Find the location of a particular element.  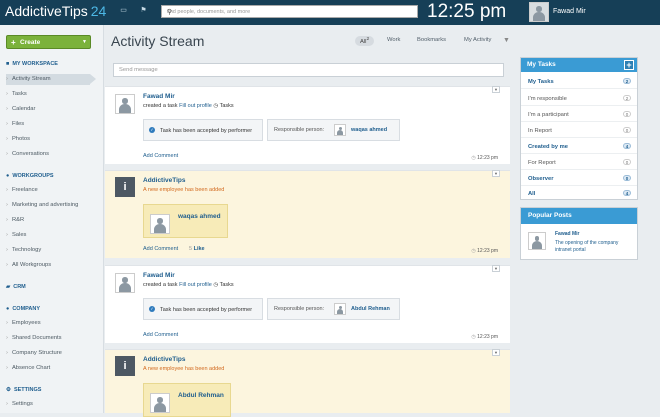

search-icon: ⚲ is located at coordinates (290, 12).